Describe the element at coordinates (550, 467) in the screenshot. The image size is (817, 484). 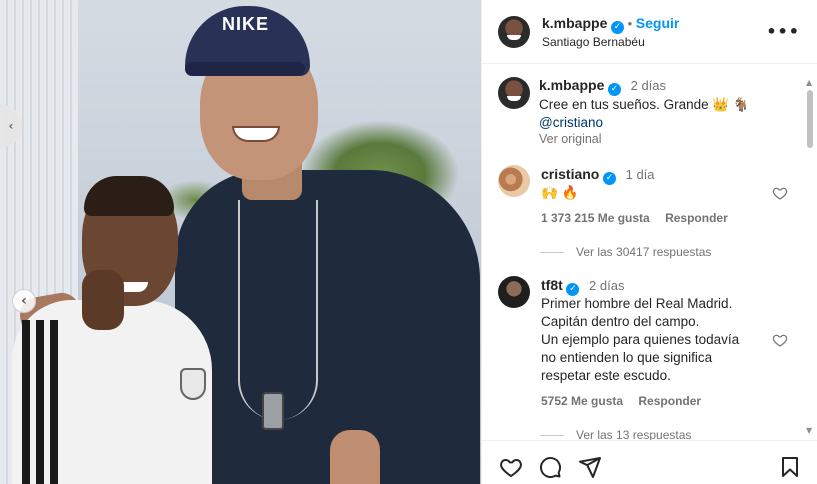
I see `comment-icon` at that location.